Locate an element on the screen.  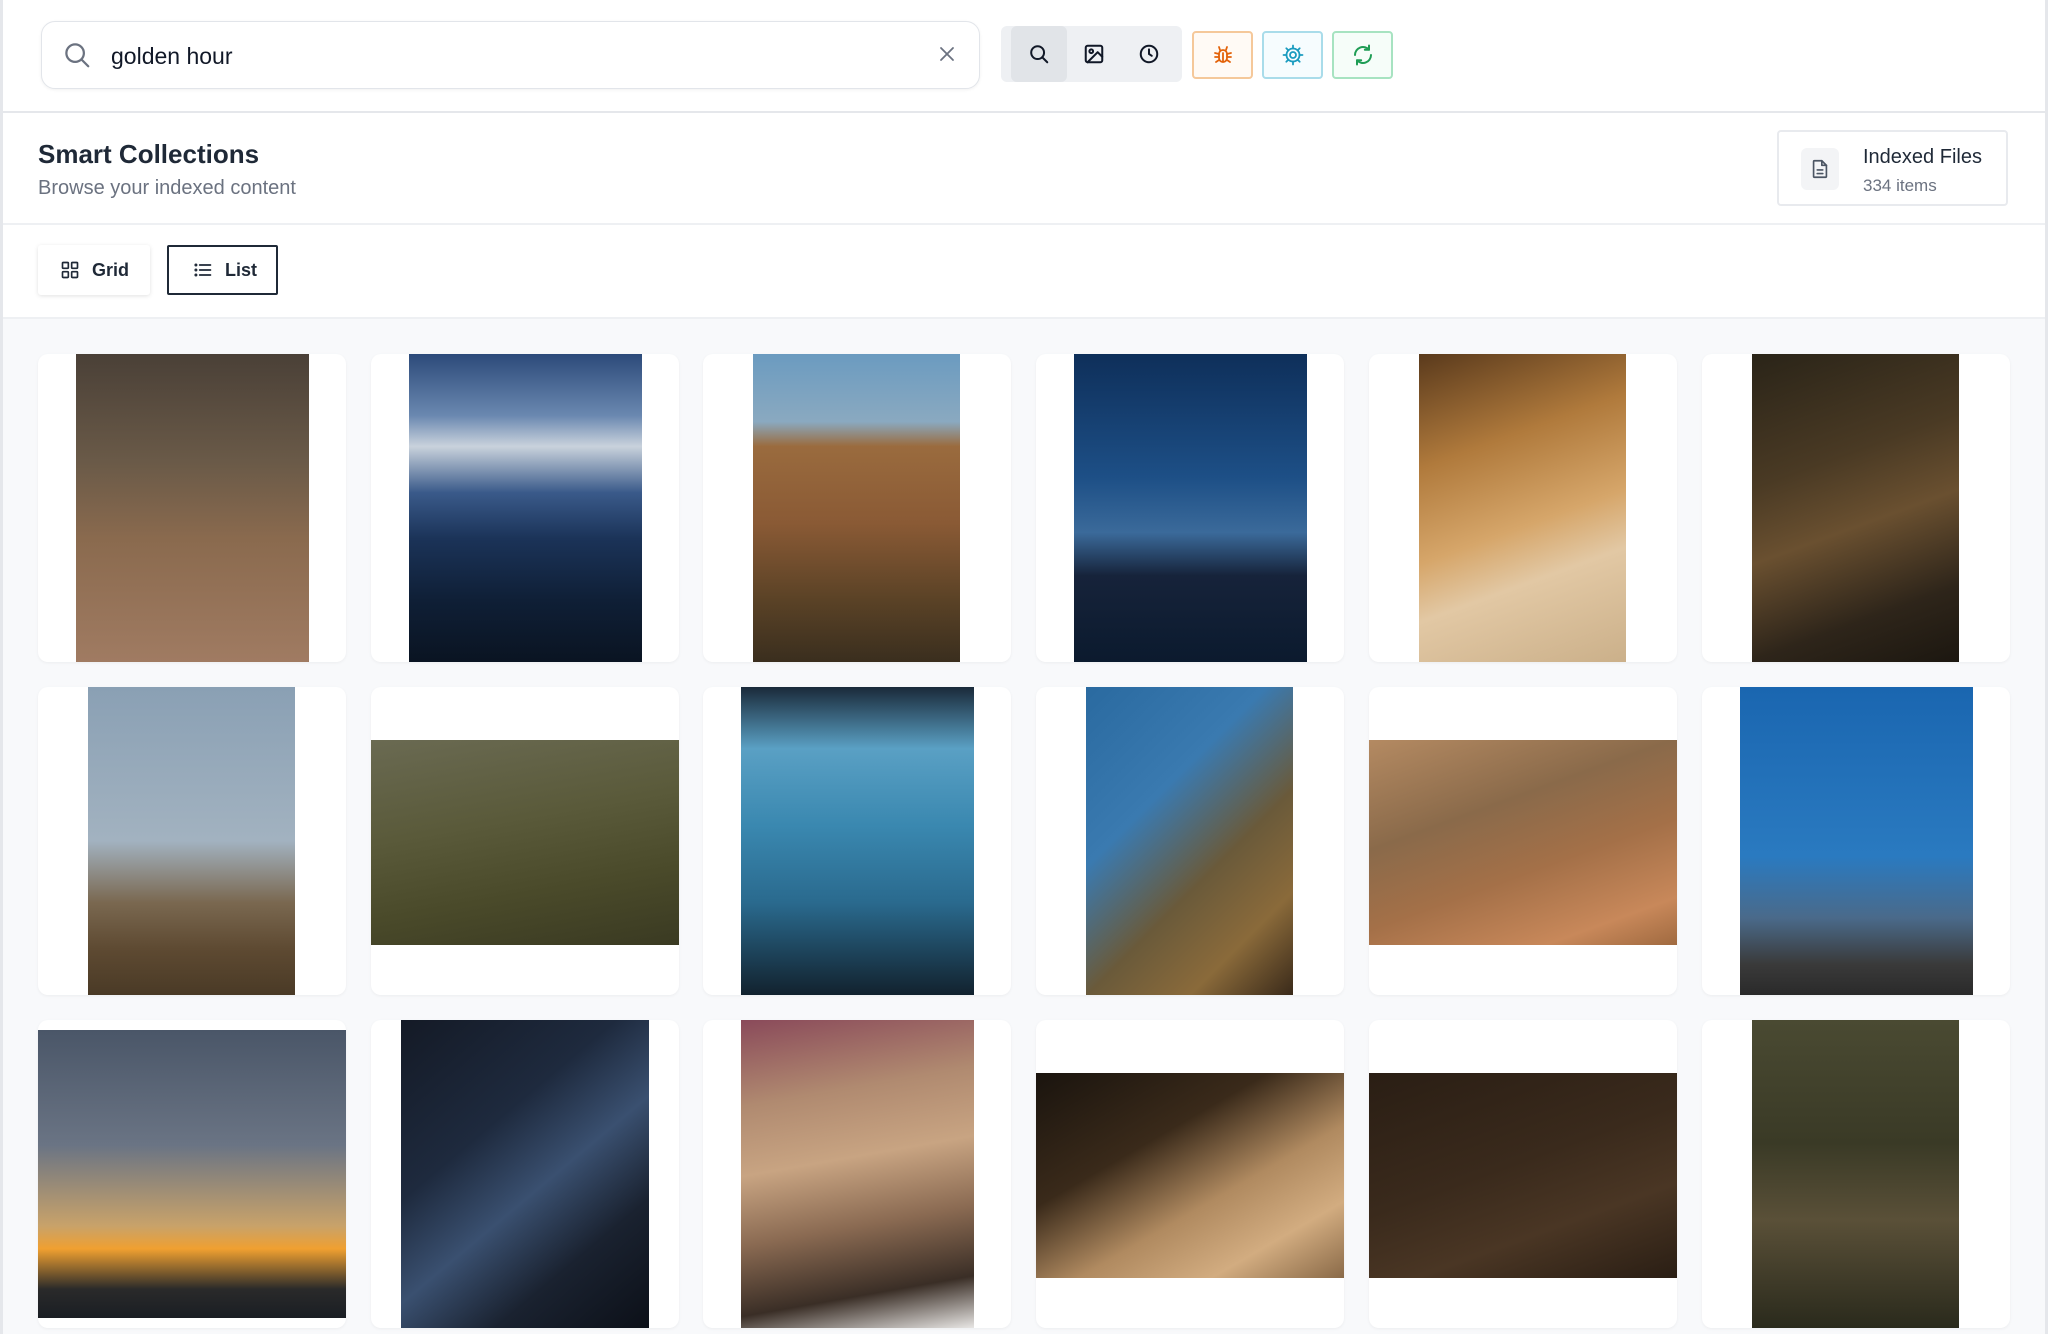
top-bar is located at coordinates (1024, 56).